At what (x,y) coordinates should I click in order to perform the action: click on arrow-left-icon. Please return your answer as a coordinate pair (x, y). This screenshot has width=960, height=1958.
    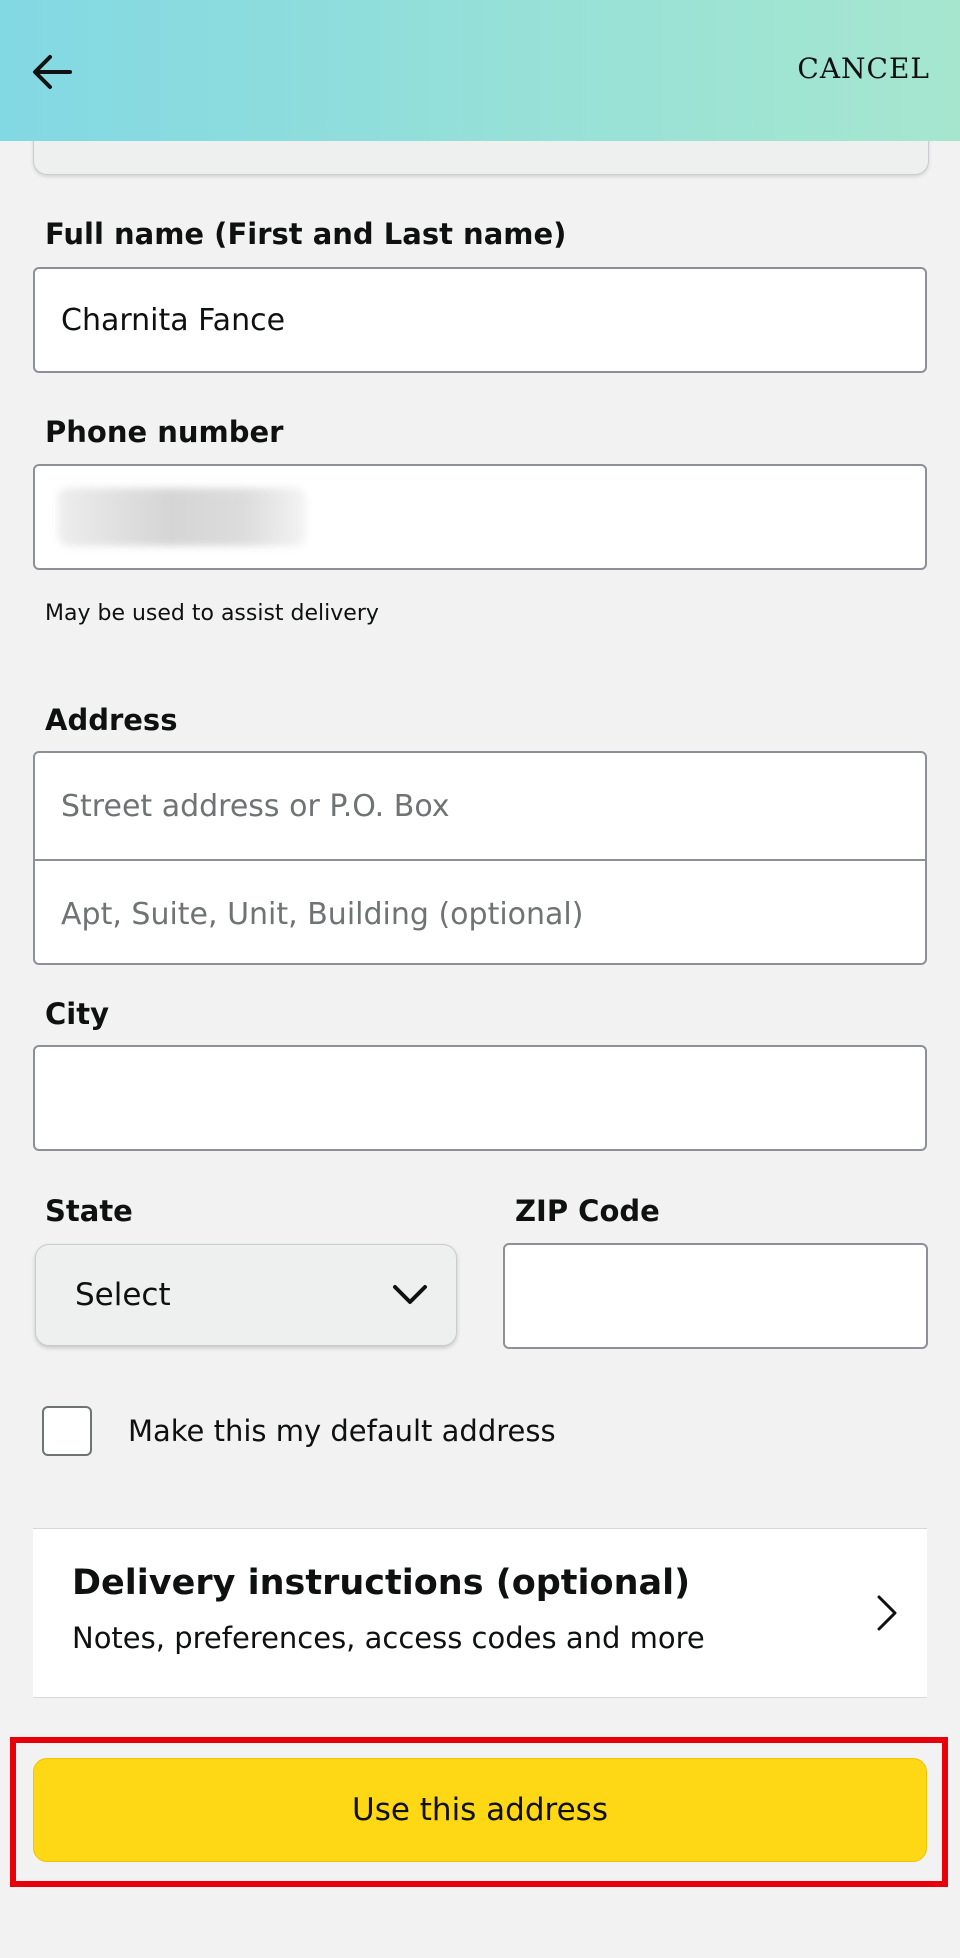
    Looking at the image, I should click on (52, 72).